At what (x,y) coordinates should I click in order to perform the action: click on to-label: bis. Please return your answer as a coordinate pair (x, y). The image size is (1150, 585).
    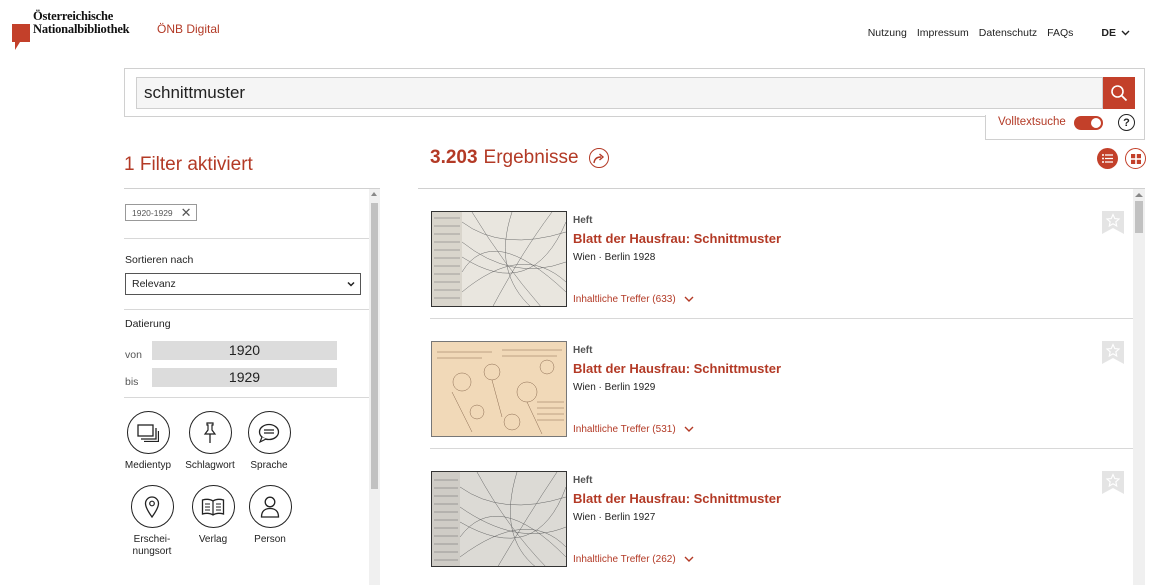
    Looking at the image, I should click on (132, 382).